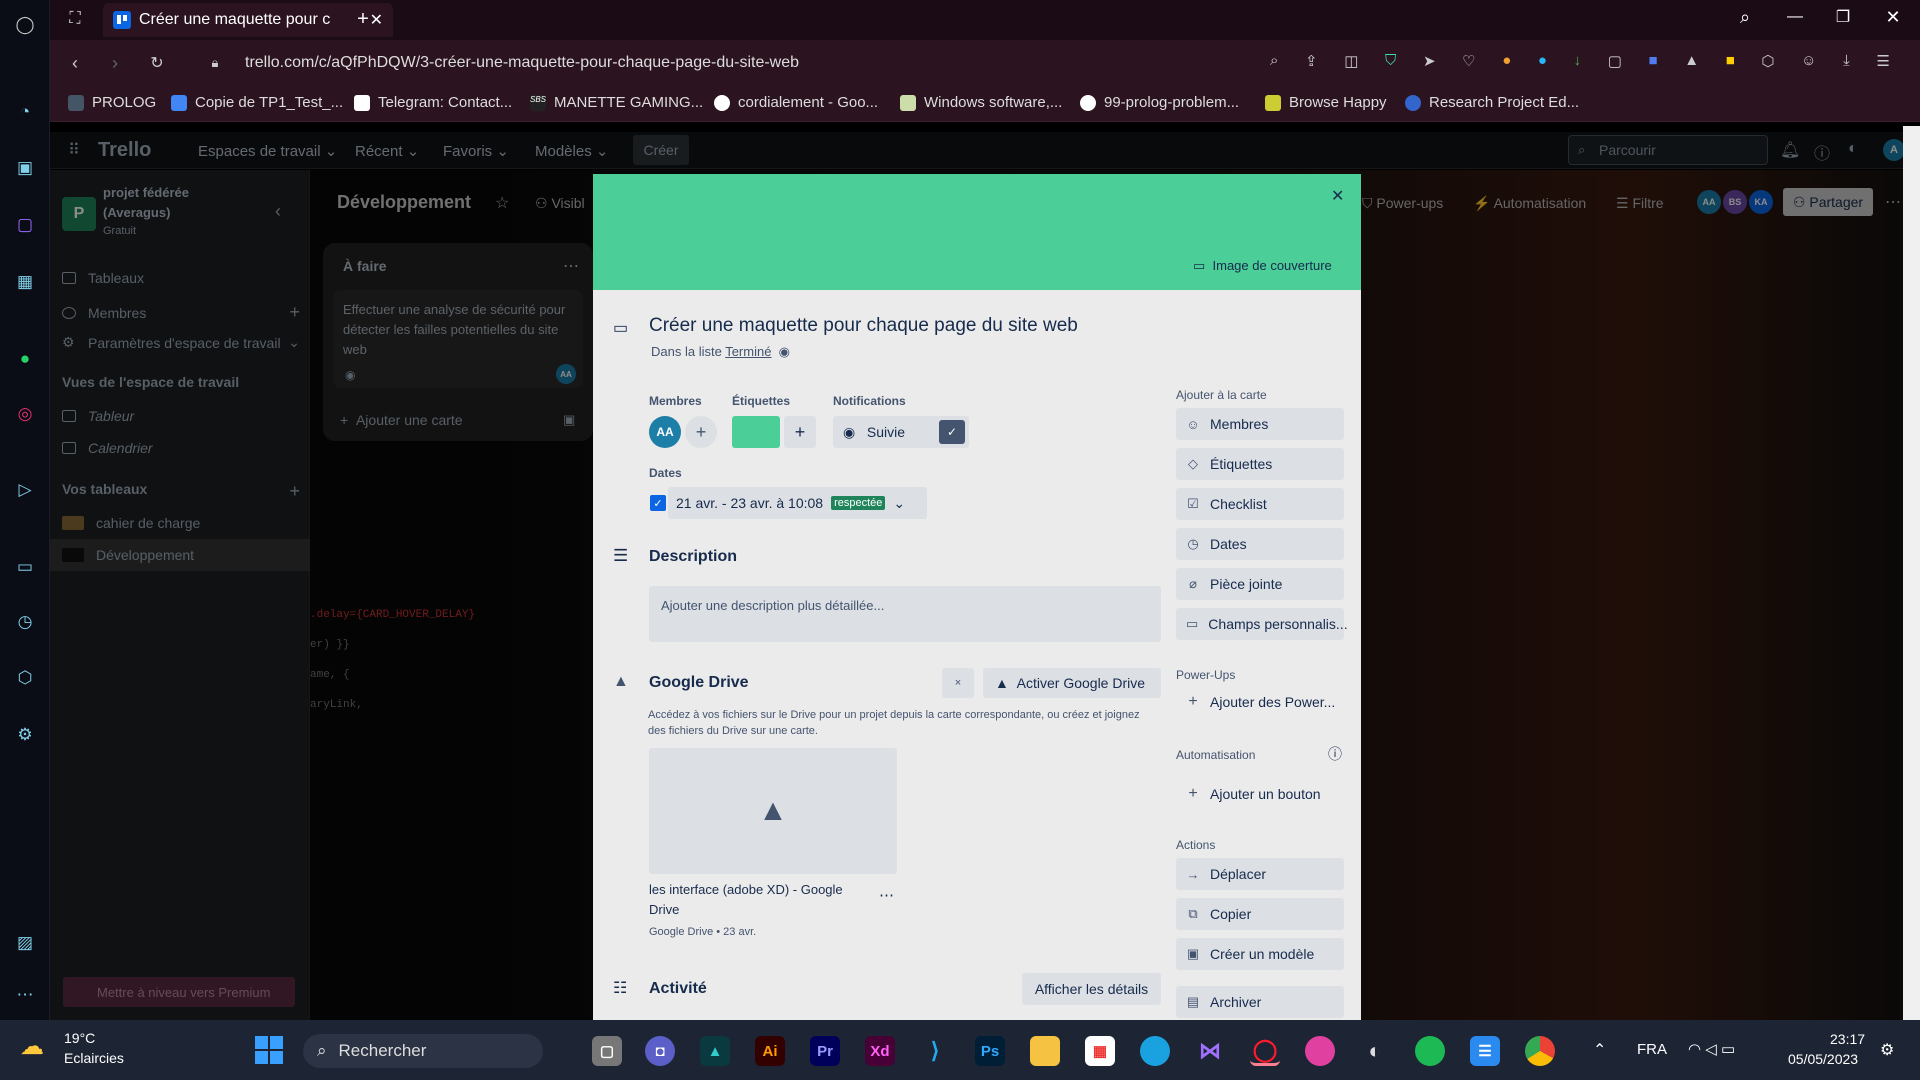 Image resolution: width=1920 pixels, height=1080 pixels. What do you see at coordinates (1262, 266) in the screenshot?
I see `cover-image-button: ▭ Image de couverture` at bounding box center [1262, 266].